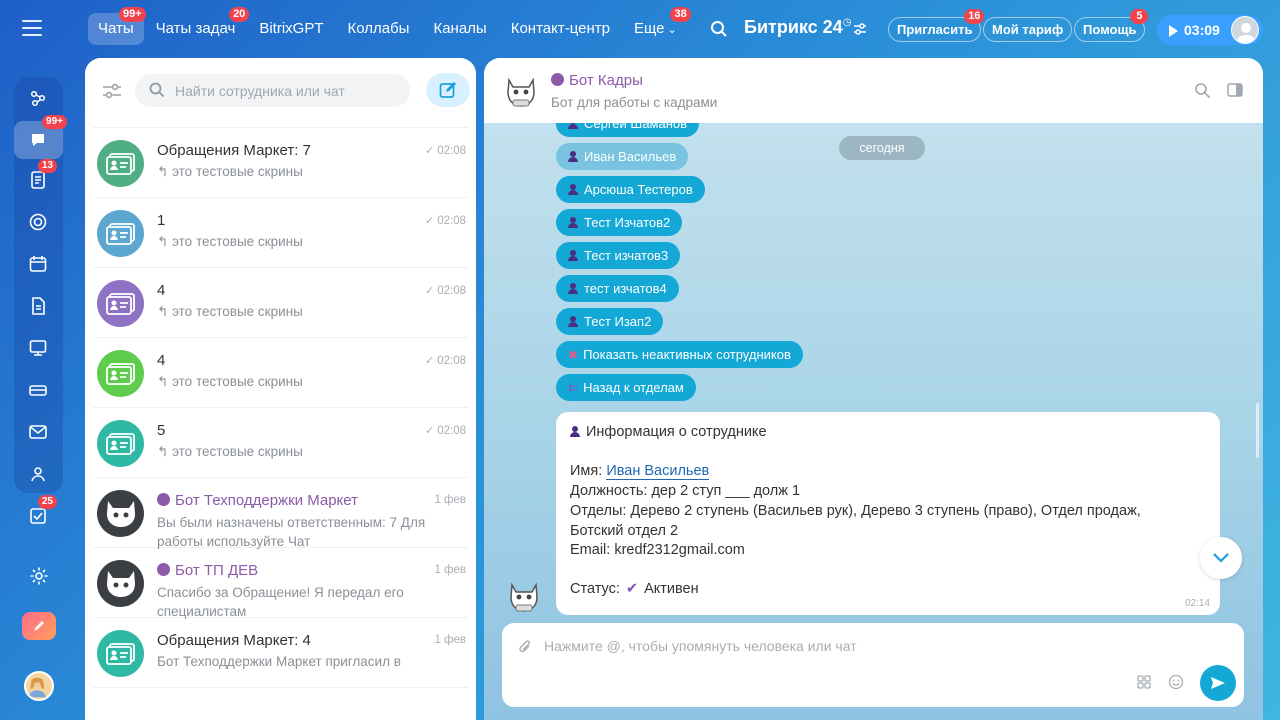  Describe the element at coordinates (797, 27) in the screenshot. I see `brand-logo: Битрикс 24◷` at that location.